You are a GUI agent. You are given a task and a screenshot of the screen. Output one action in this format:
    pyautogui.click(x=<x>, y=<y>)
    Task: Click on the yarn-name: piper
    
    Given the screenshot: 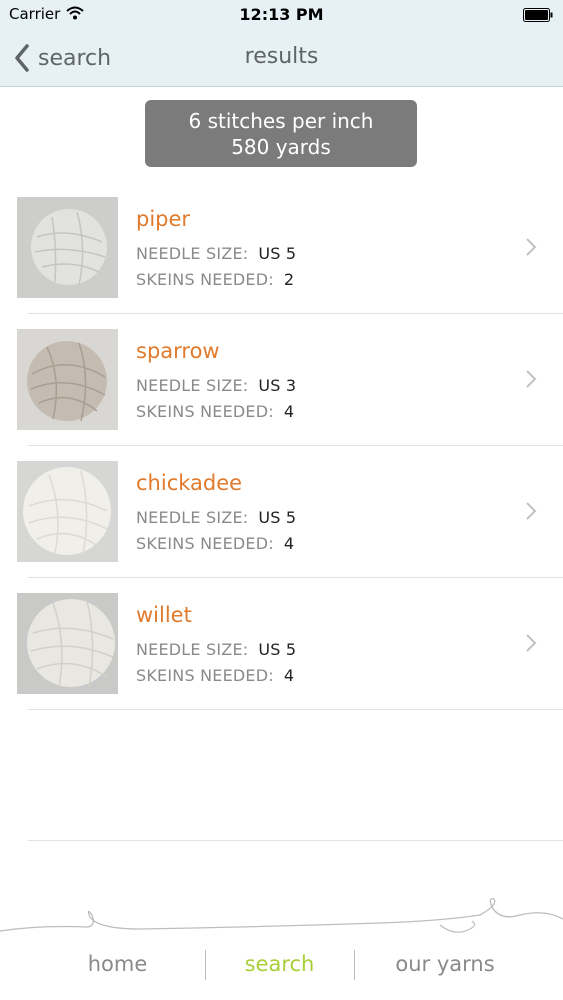 What is the action you would take?
    pyautogui.click(x=163, y=219)
    